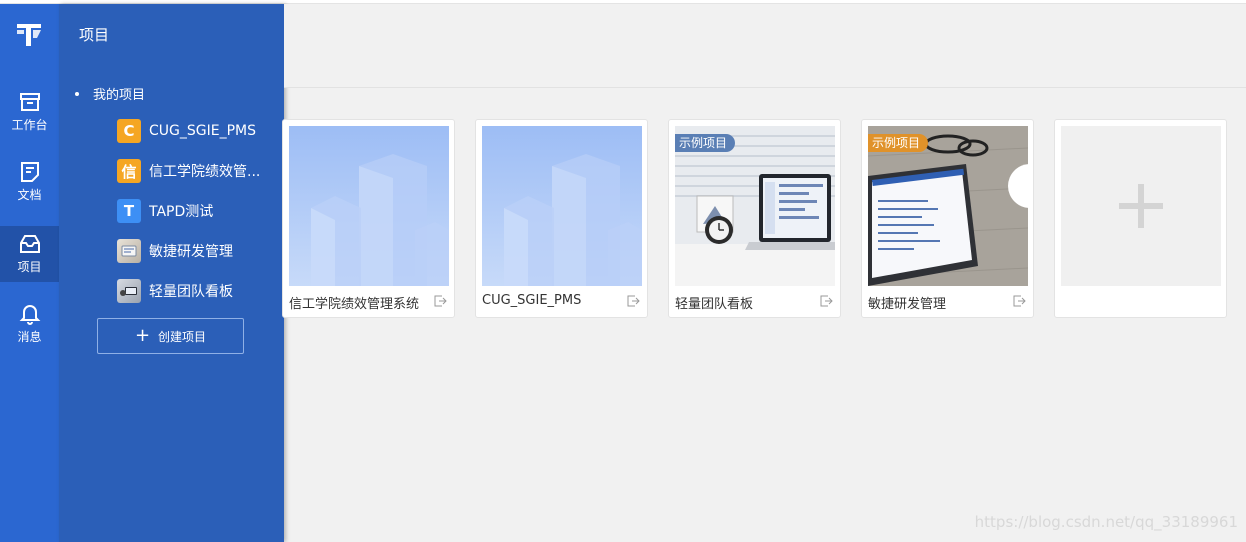 The height and width of the screenshot is (542, 1246). I want to click on project-box-icon, so click(29, 244).